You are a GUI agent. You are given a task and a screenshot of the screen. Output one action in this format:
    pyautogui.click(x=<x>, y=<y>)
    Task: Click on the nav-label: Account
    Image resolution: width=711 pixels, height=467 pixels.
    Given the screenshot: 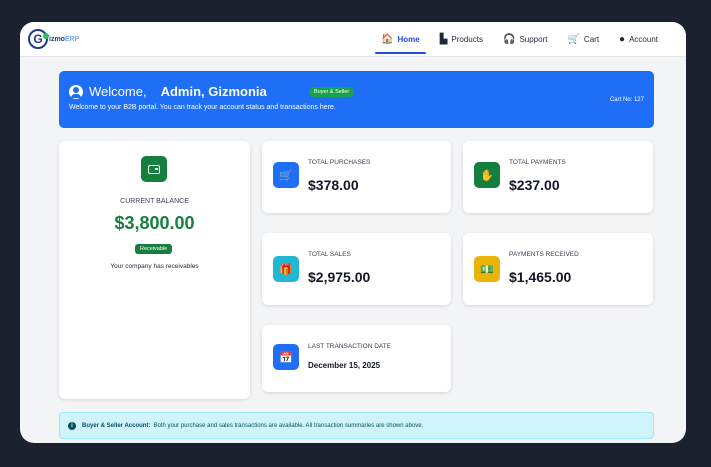 What is the action you would take?
    pyautogui.click(x=643, y=39)
    